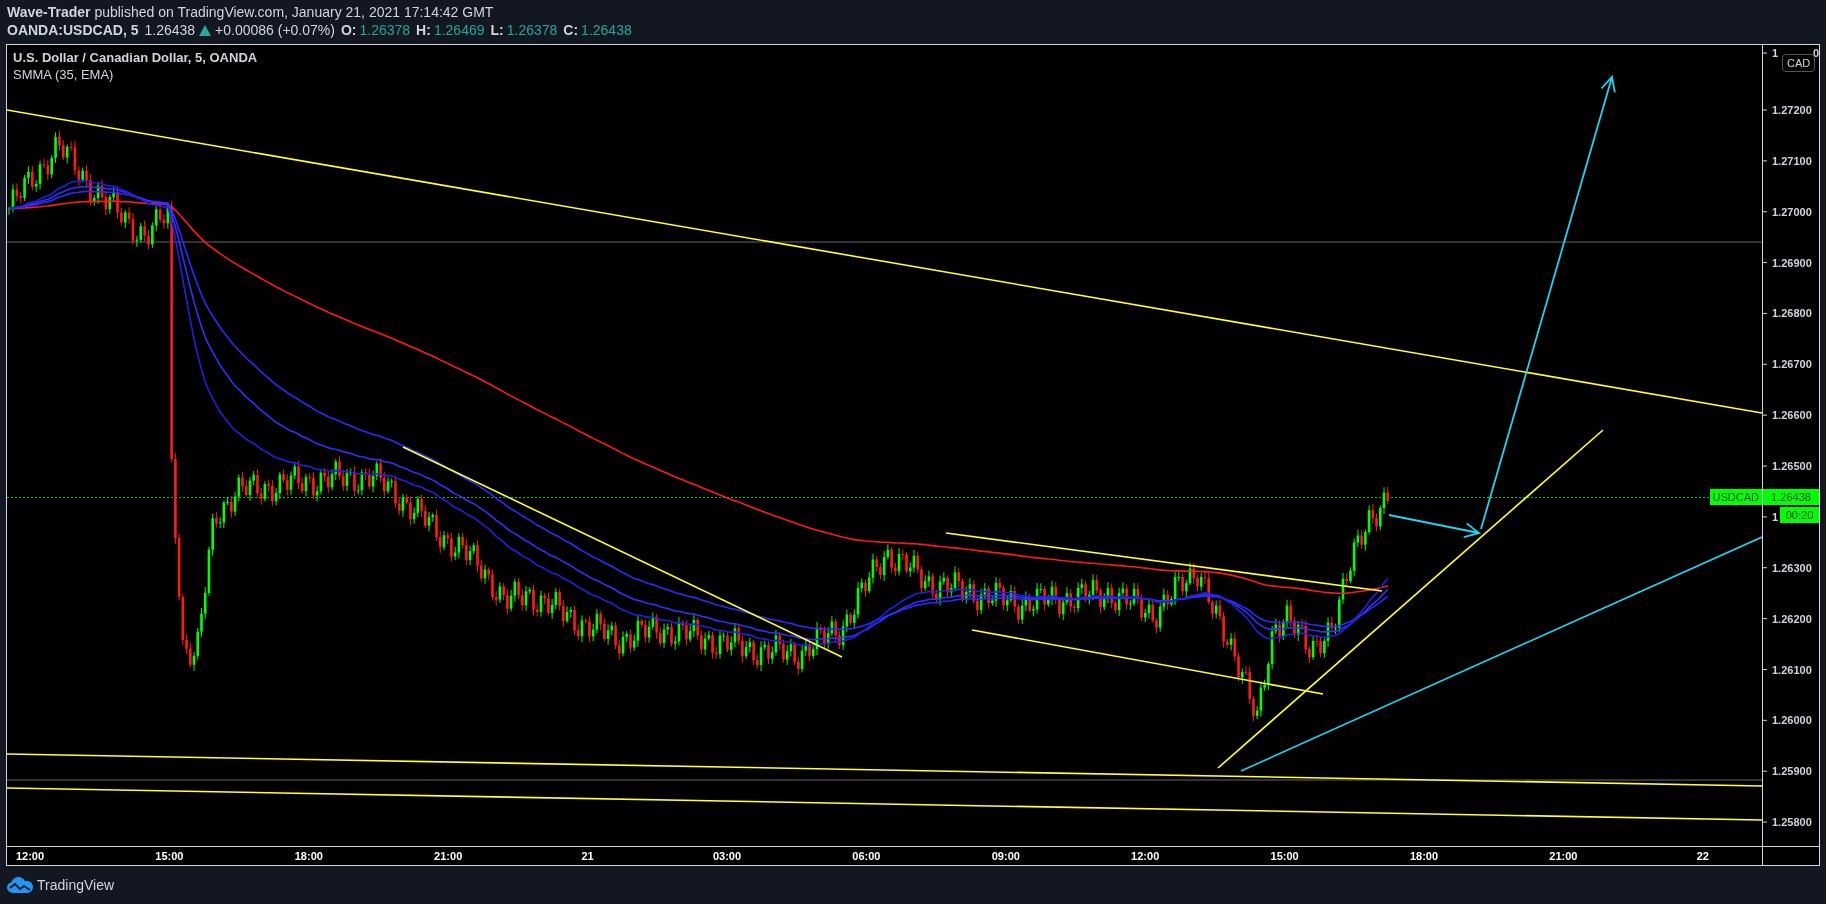 The image size is (1826, 904). What do you see at coordinates (1792, 110) in the screenshot?
I see `price-tick-label: 1.27200` at bounding box center [1792, 110].